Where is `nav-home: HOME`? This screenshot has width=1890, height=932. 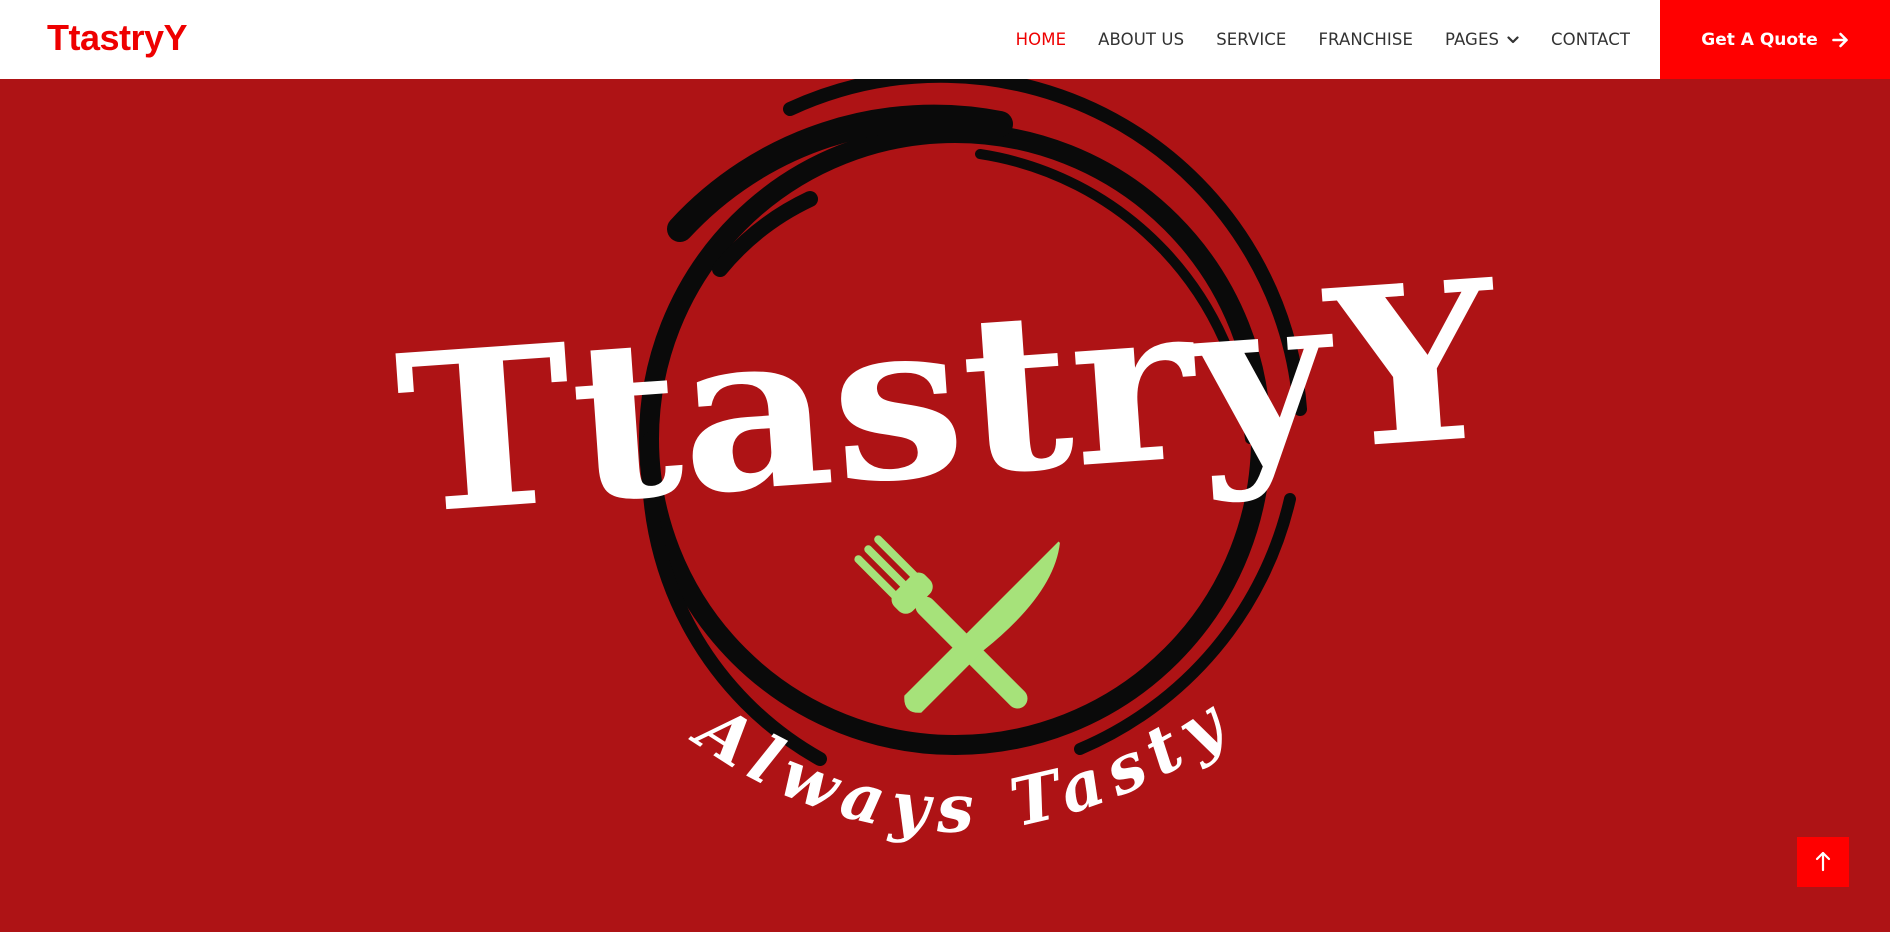 nav-home: HOME is located at coordinates (1041, 39).